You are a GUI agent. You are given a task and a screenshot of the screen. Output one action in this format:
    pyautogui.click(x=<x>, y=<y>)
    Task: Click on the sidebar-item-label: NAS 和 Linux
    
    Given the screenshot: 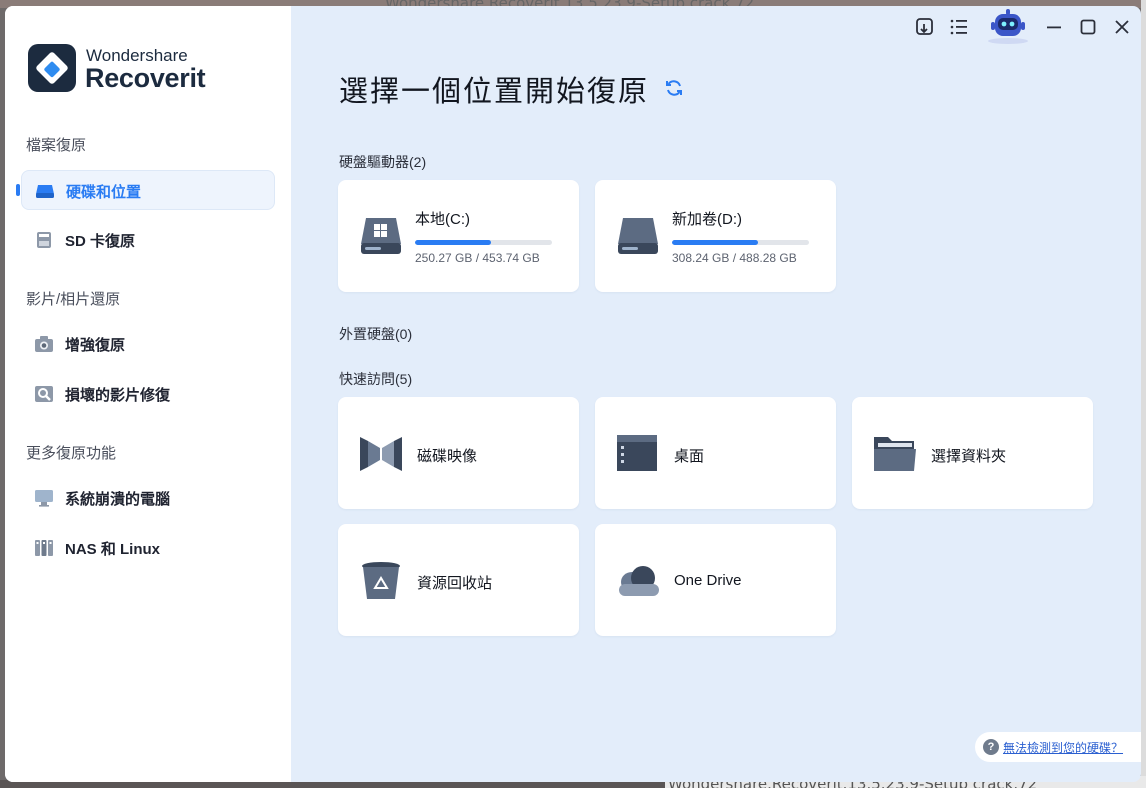 What is the action you would take?
    pyautogui.click(x=113, y=549)
    